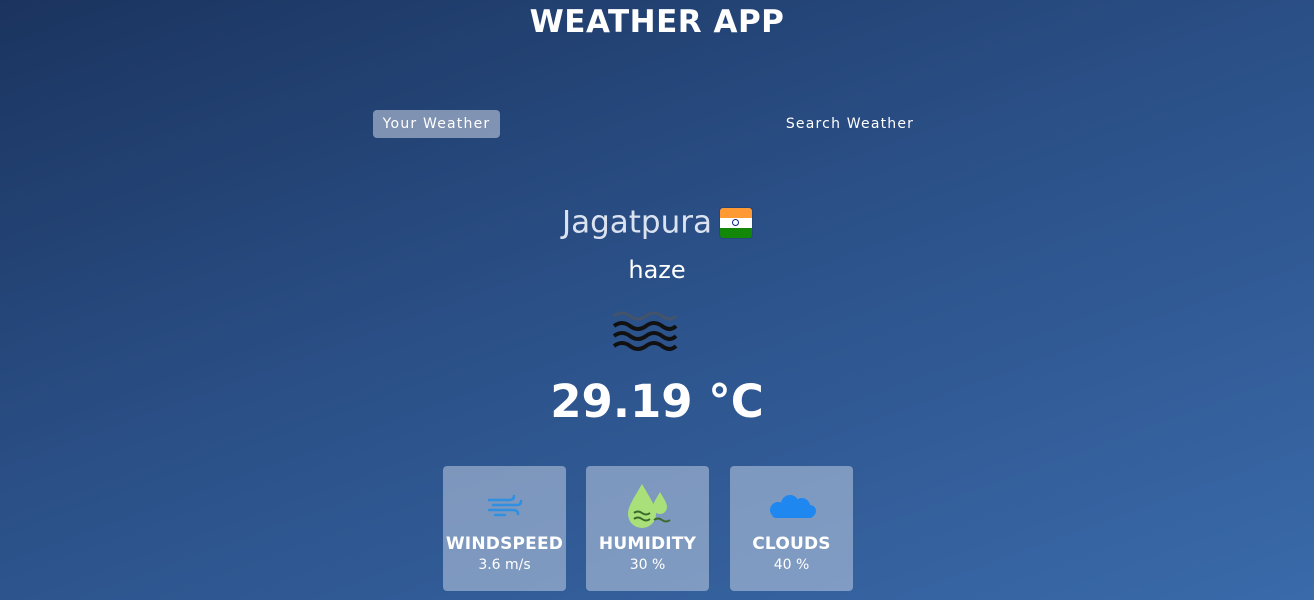 The image size is (1314, 600). Describe the element at coordinates (791, 544) in the screenshot. I see `clouds-label: CLOUDS` at that location.